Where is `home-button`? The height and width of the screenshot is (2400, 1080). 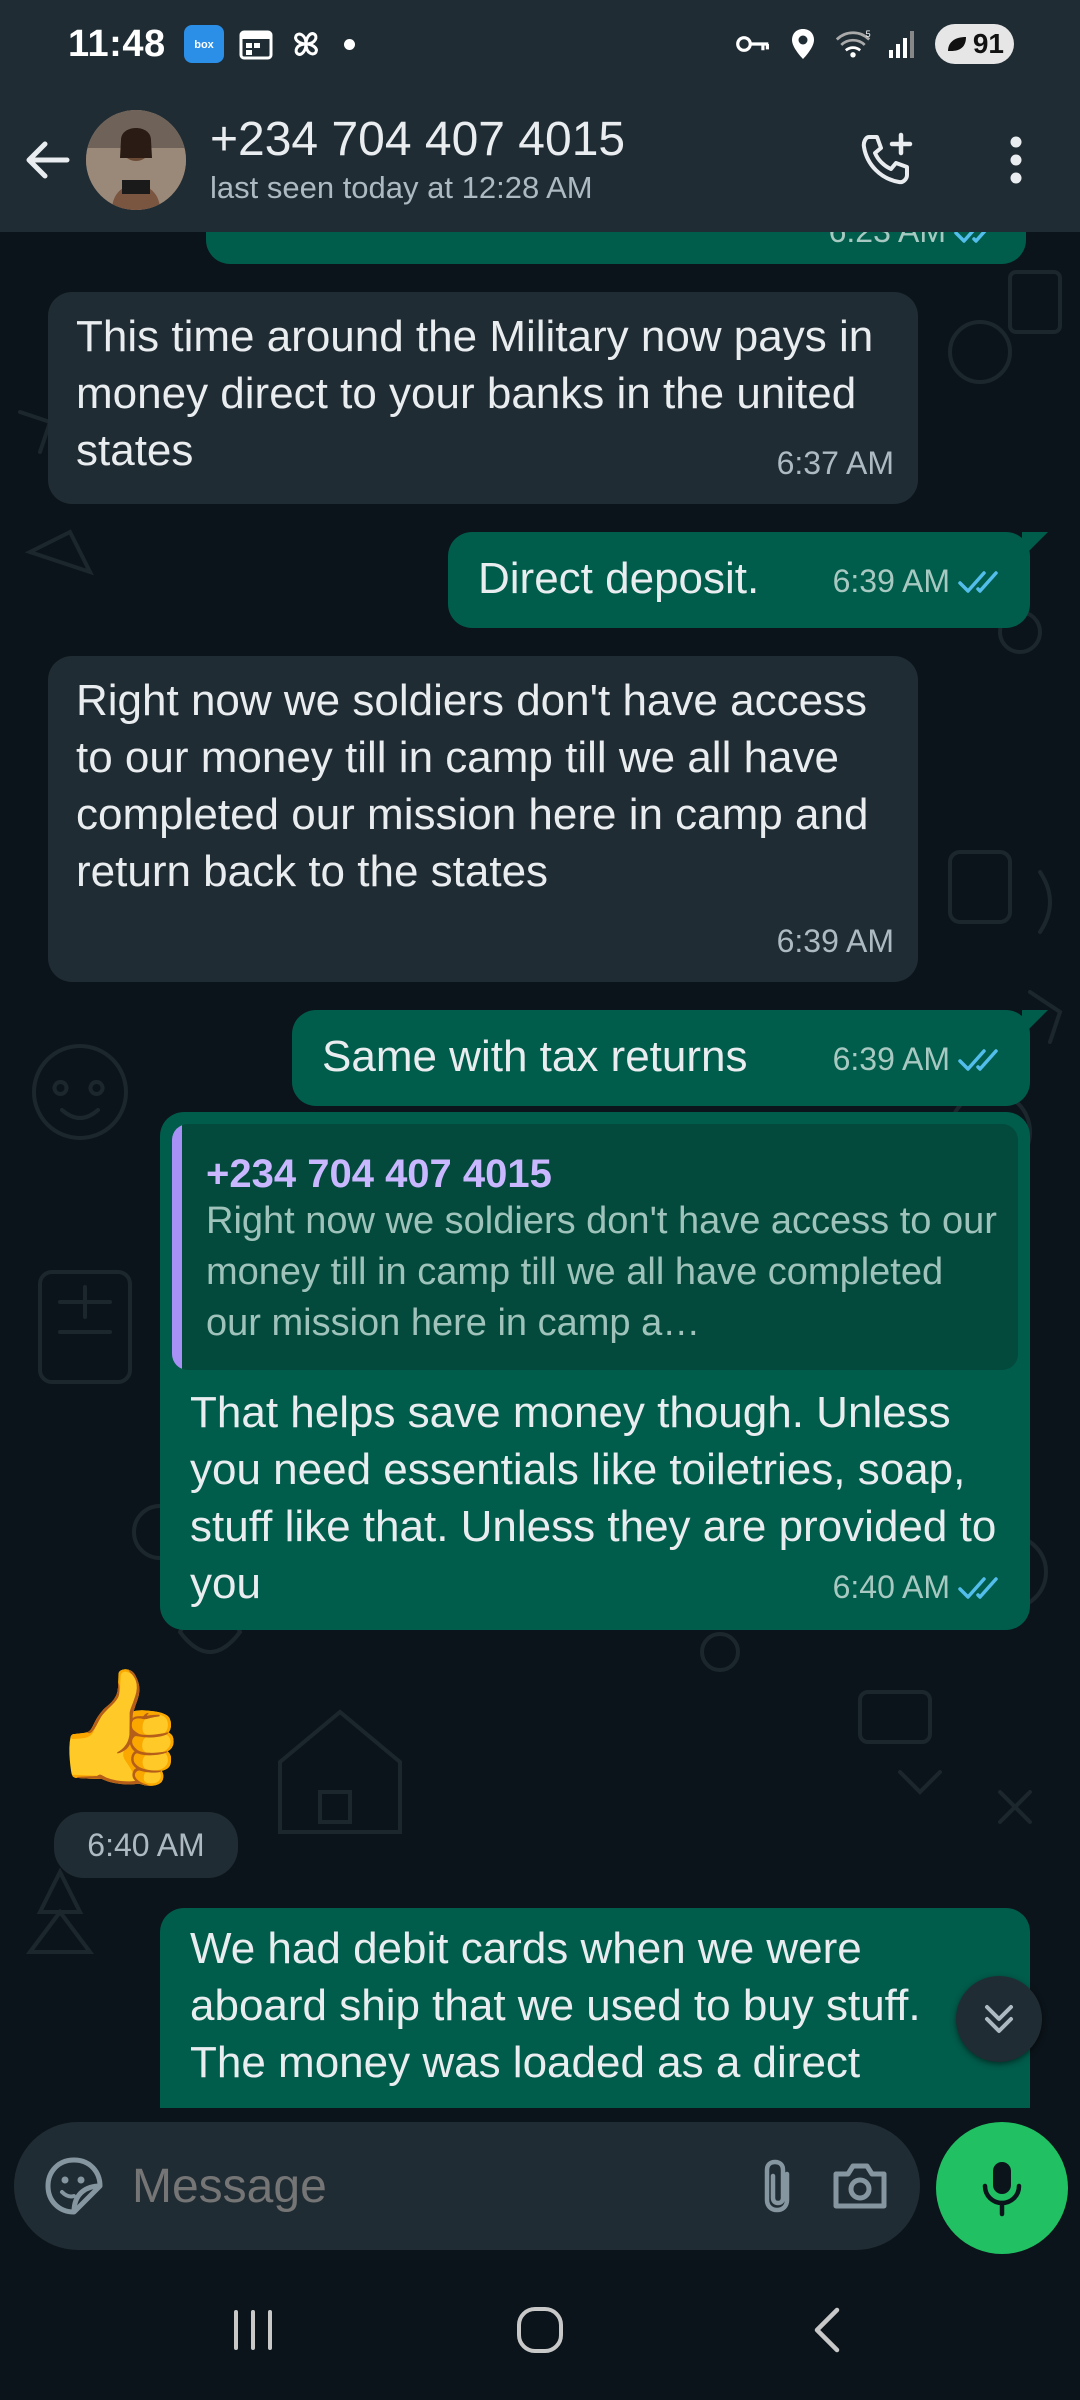 home-button is located at coordinates (540, 2330).